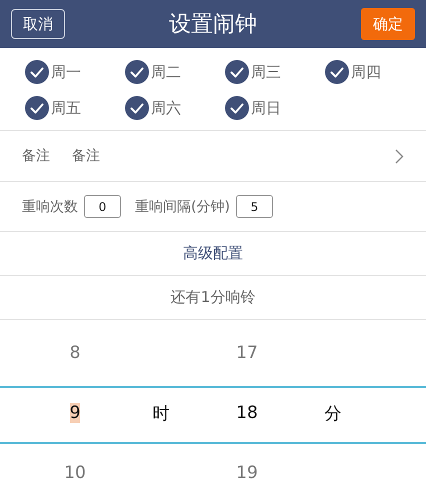  What do you see at coordinates (213, 156) in the screenshot?
I see `note-row: 备注 备注` at bounding box center [213, 156].